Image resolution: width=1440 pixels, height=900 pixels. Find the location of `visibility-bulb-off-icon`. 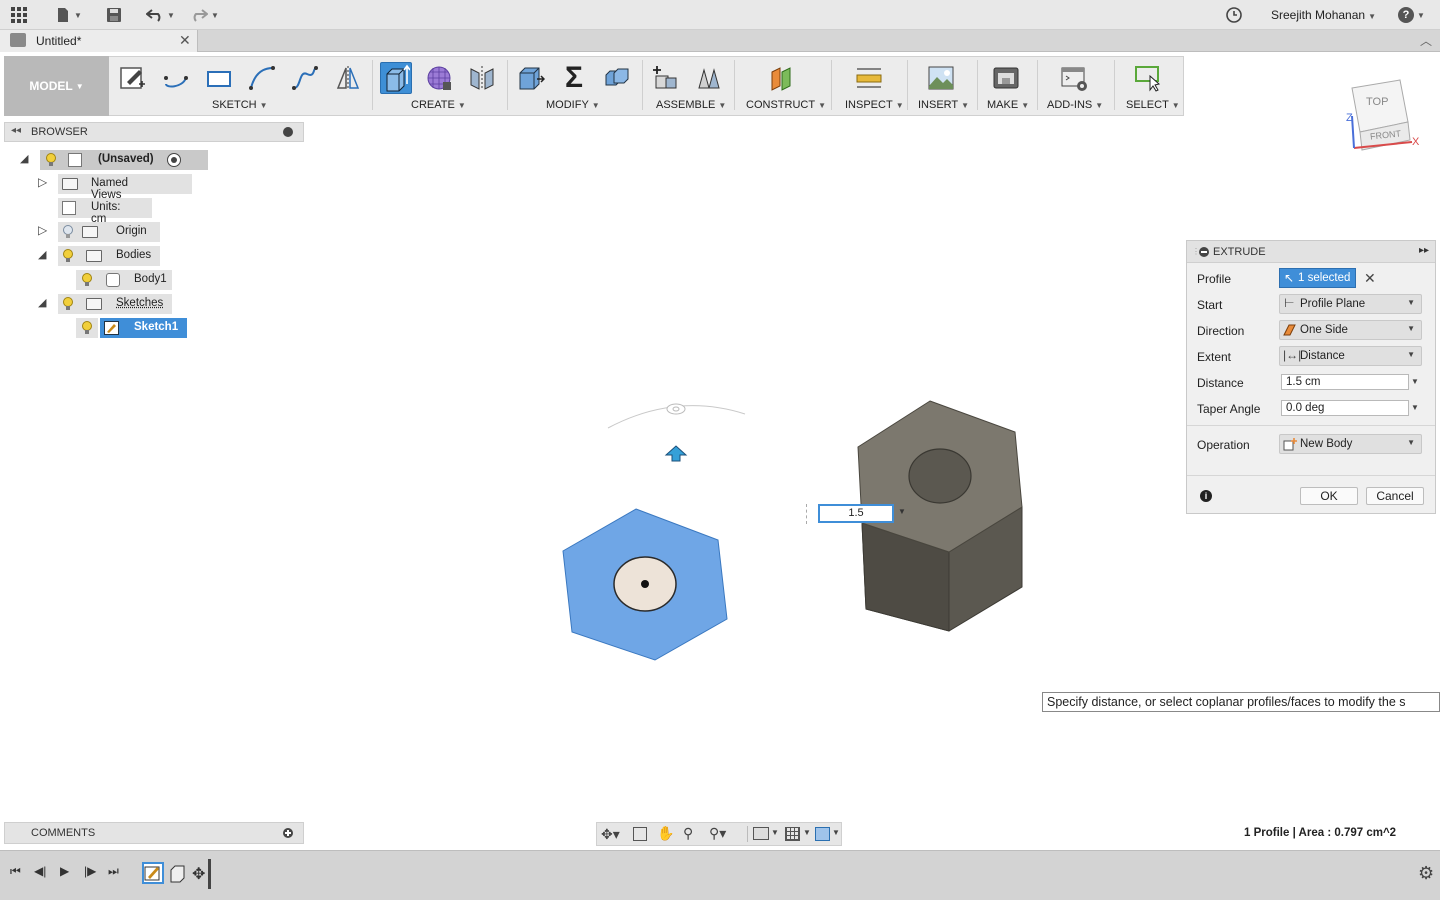

visibility-bulb-off-icon is located at coordinates (68, 232).